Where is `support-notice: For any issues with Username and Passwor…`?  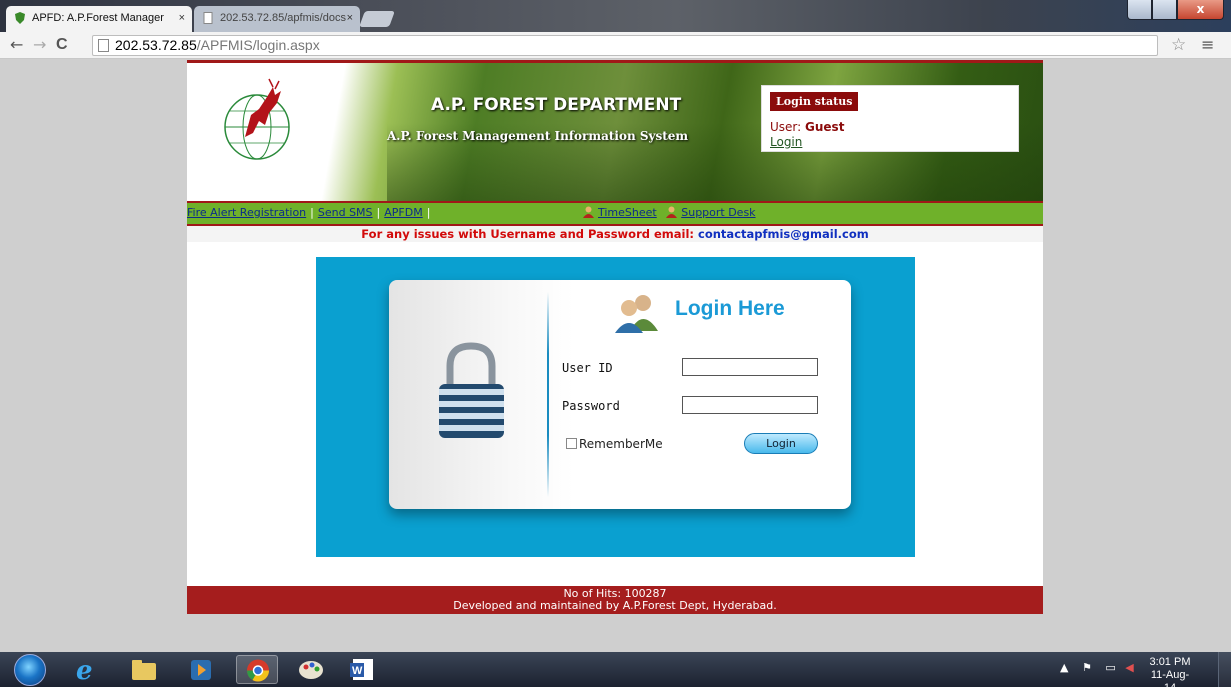
support-notice: For any issues with Username and Passwor… is located at coordinates (615, 234).